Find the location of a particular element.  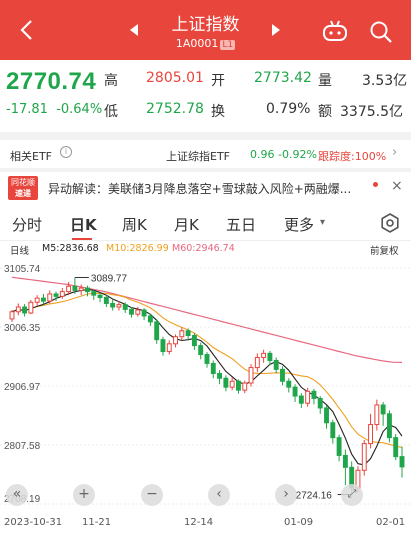

change-value: -17.81 is located at coordinates (27, 109).